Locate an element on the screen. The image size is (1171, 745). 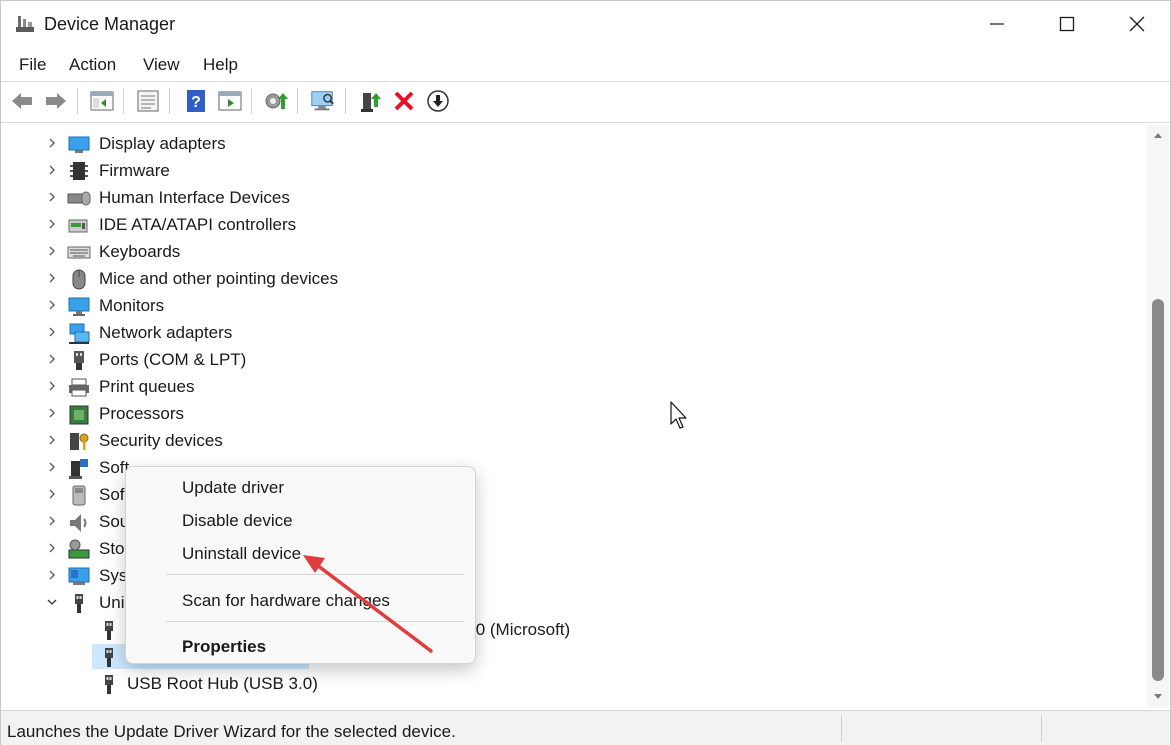
properties-button is located at coordinates (148, 101).